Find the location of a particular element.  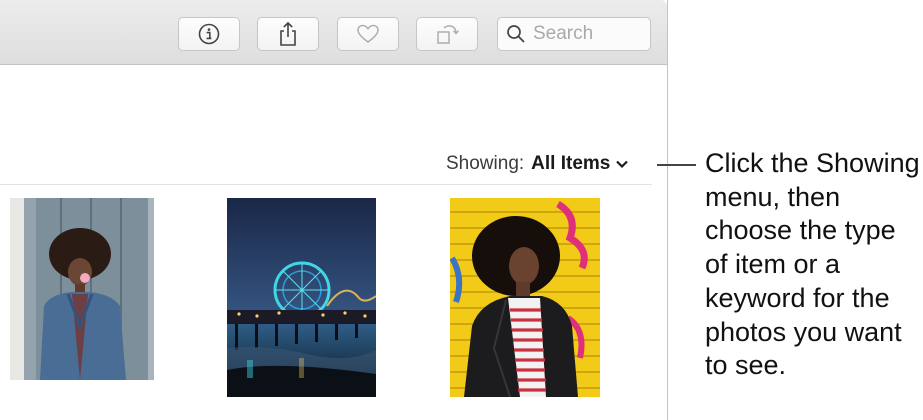

photo-woman-yellow-wall is located at coordinates (525, 297).